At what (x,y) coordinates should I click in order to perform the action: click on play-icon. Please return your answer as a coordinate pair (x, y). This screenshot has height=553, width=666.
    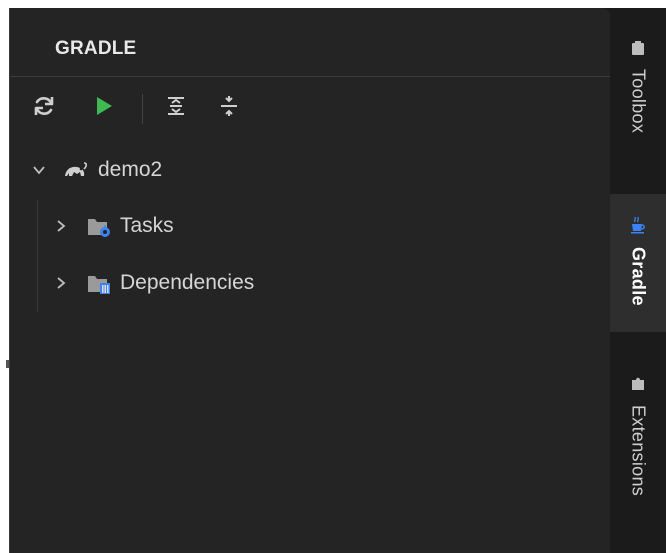
    Looking at the image, I should click on (104, 108).